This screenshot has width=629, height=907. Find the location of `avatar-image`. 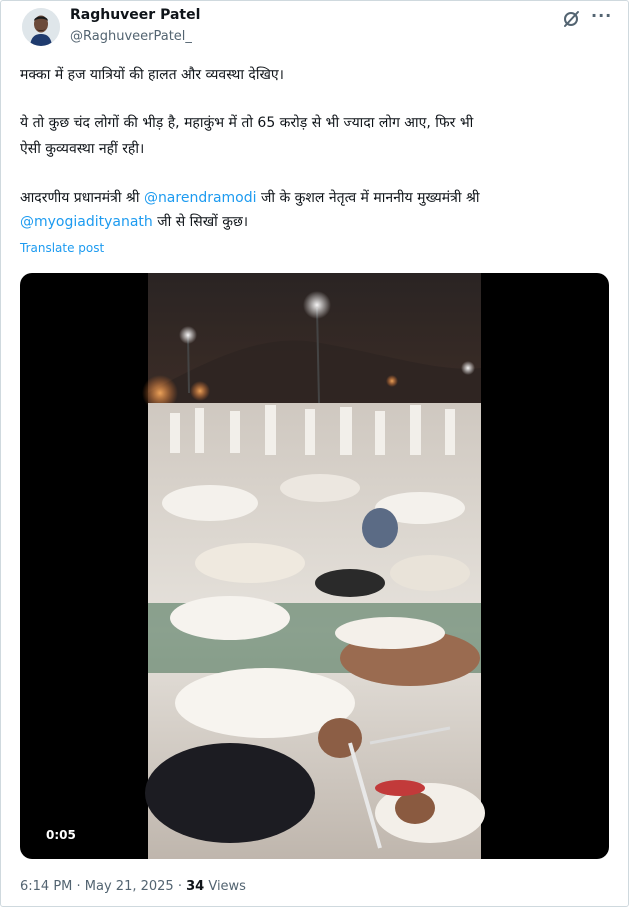

avatar-image is located at coordinates (41, 27).